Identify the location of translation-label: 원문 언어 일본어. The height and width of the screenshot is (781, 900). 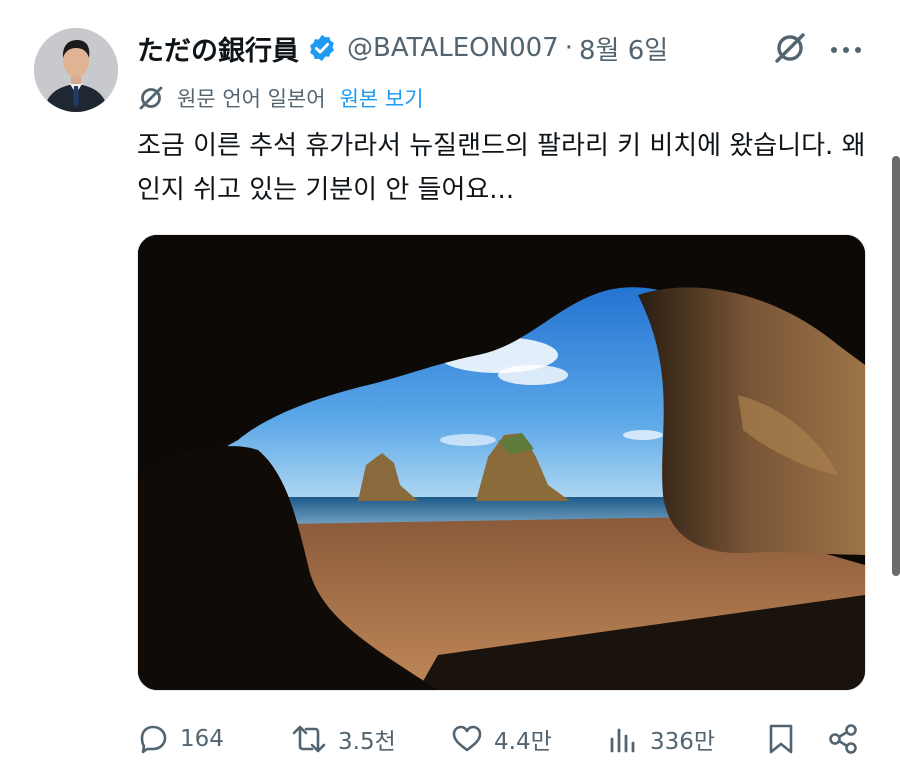
(251, 99).